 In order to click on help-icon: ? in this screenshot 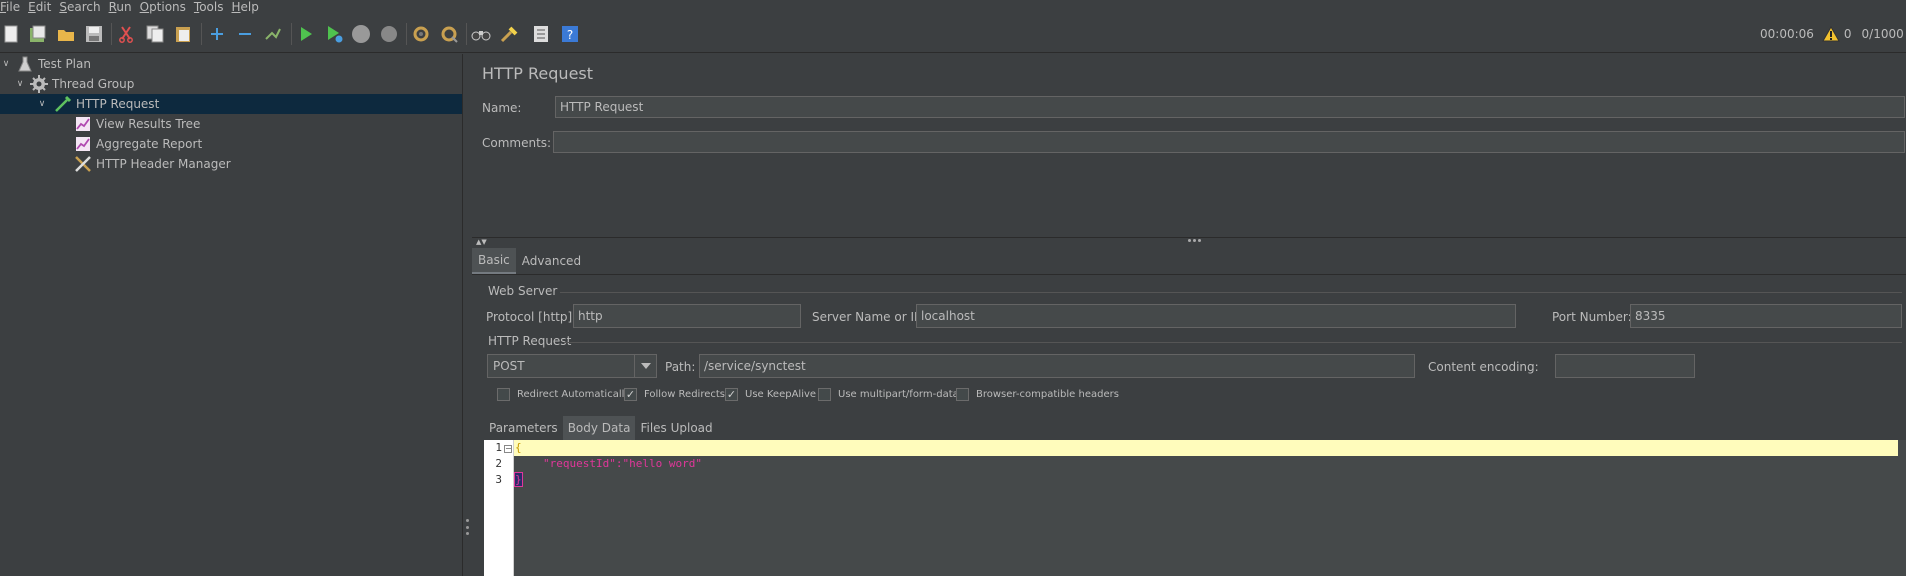, I will do `click(570, 34)`.